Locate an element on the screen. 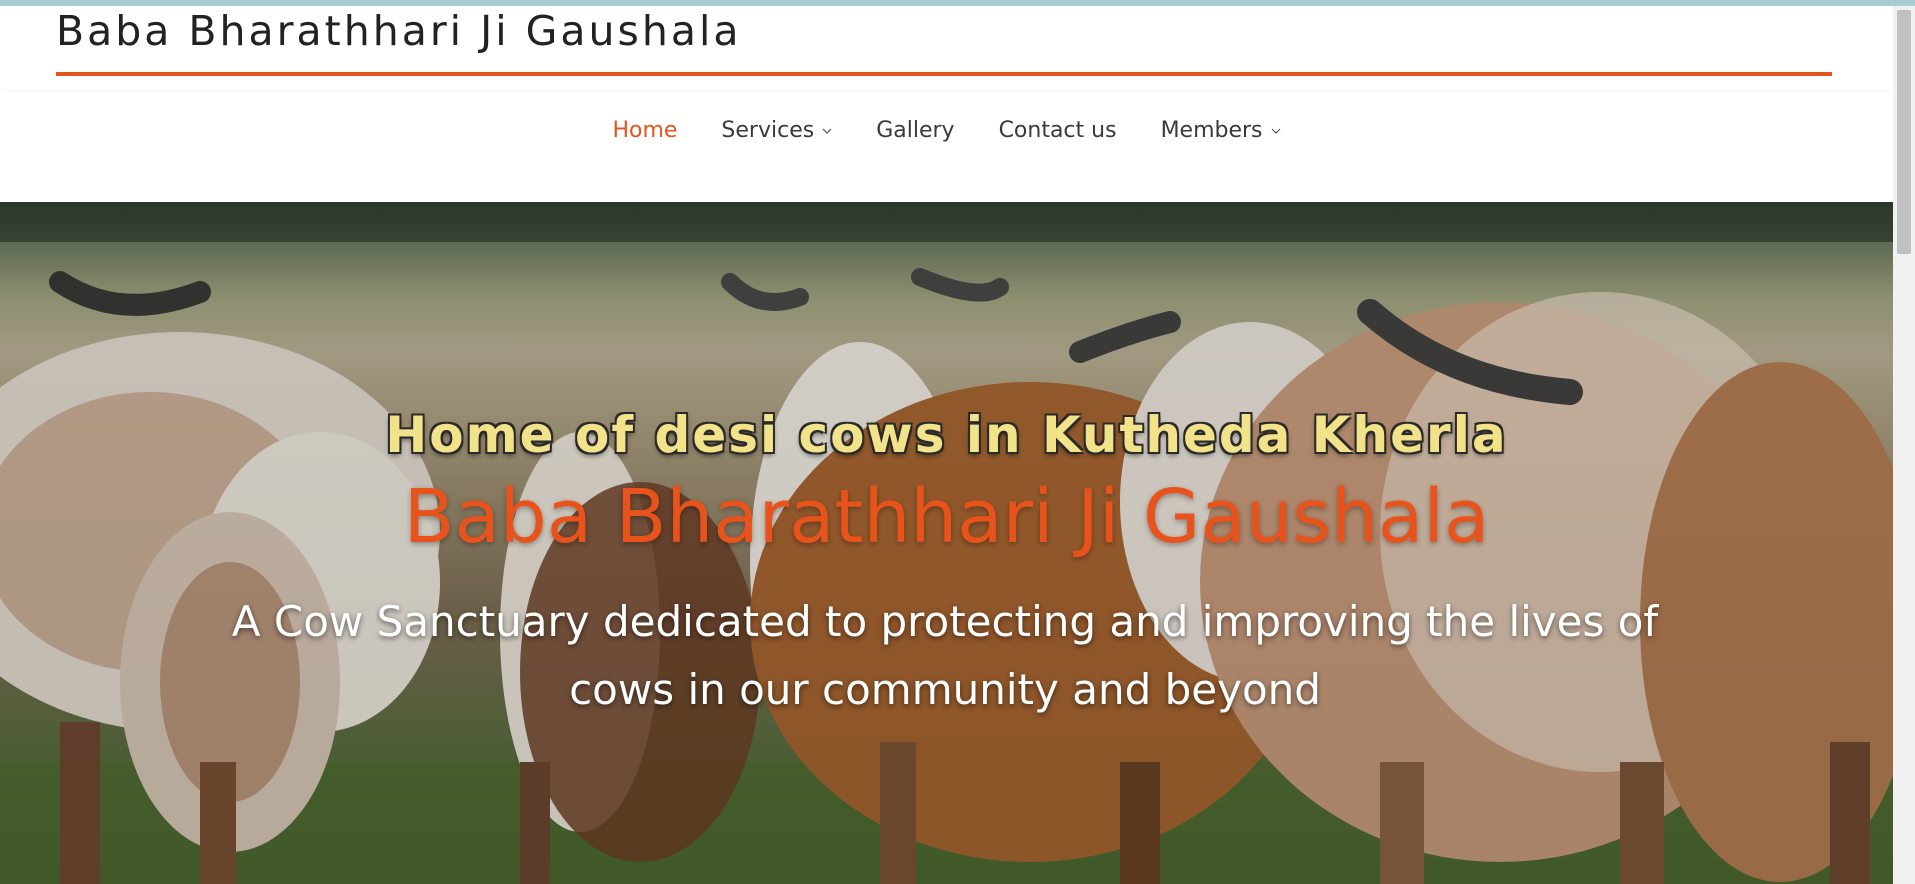 The height and width of the screenshot is (884, 1915). nav-item-home: Home is located at coordinates (644, 130).